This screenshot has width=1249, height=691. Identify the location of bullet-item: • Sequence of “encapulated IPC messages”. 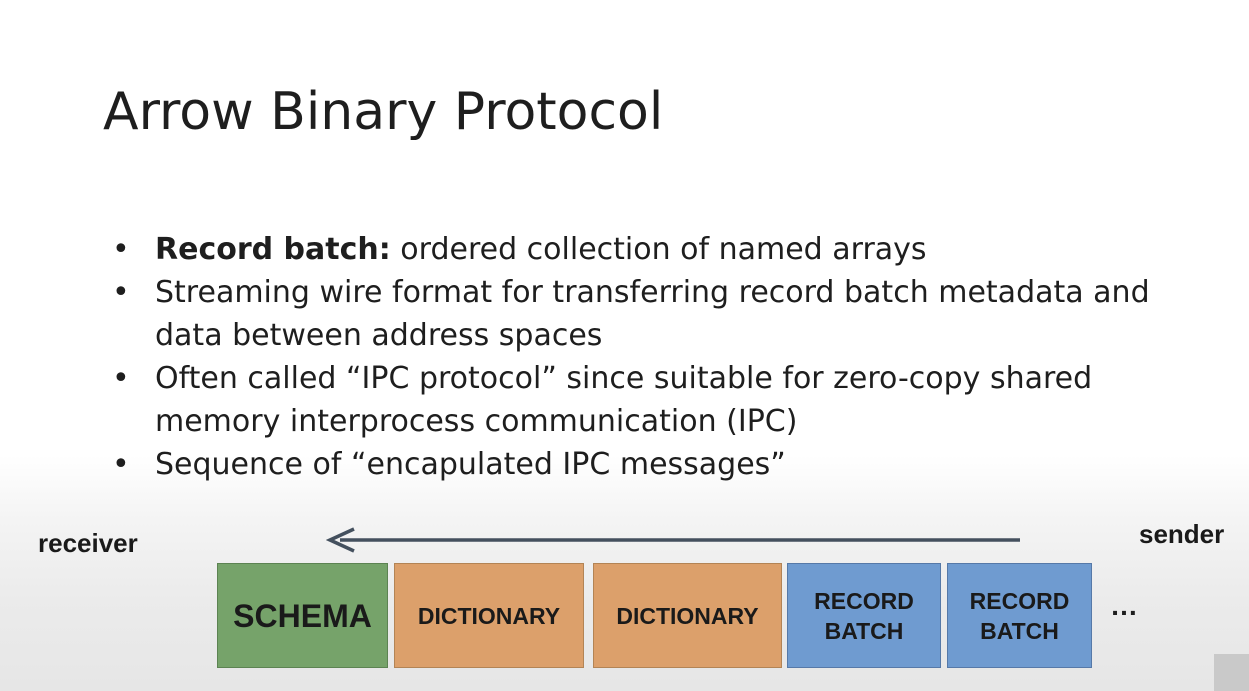
(677, 464).